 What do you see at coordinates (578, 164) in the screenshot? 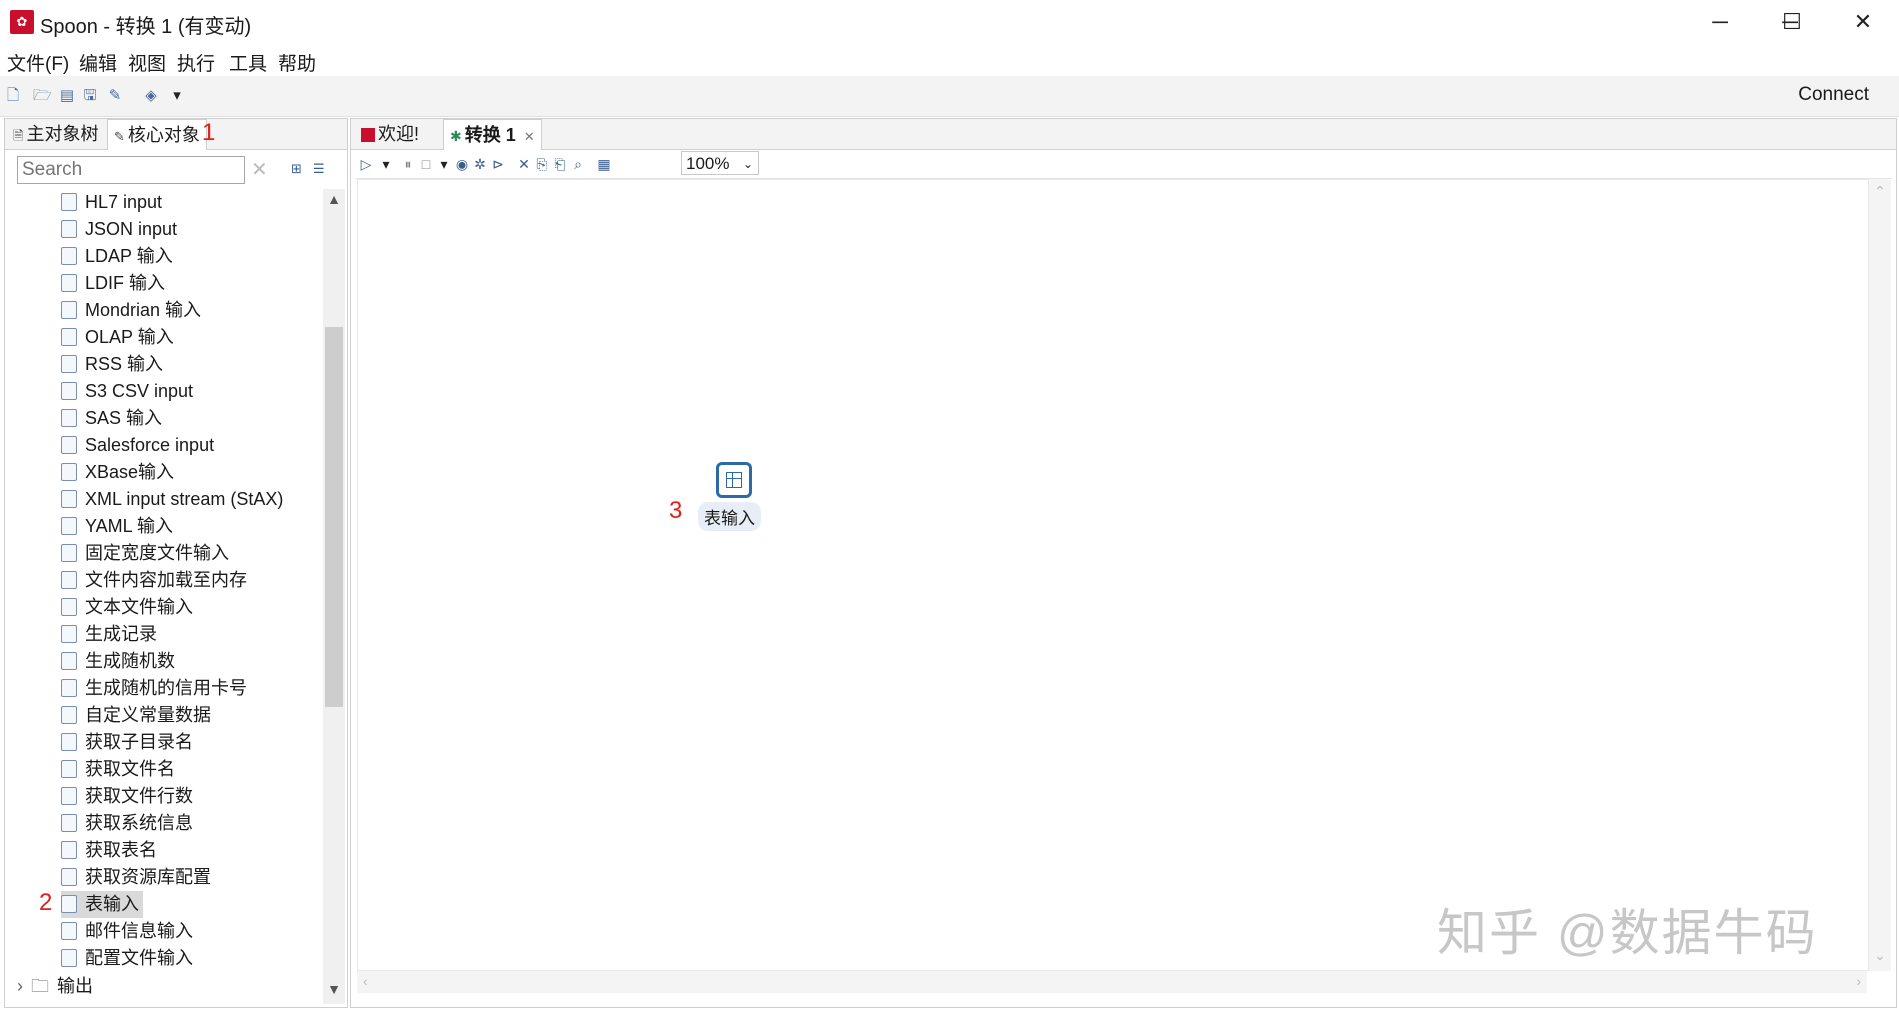
I see `explore-db-icon: ⌕` at bounding box center [578, 164].